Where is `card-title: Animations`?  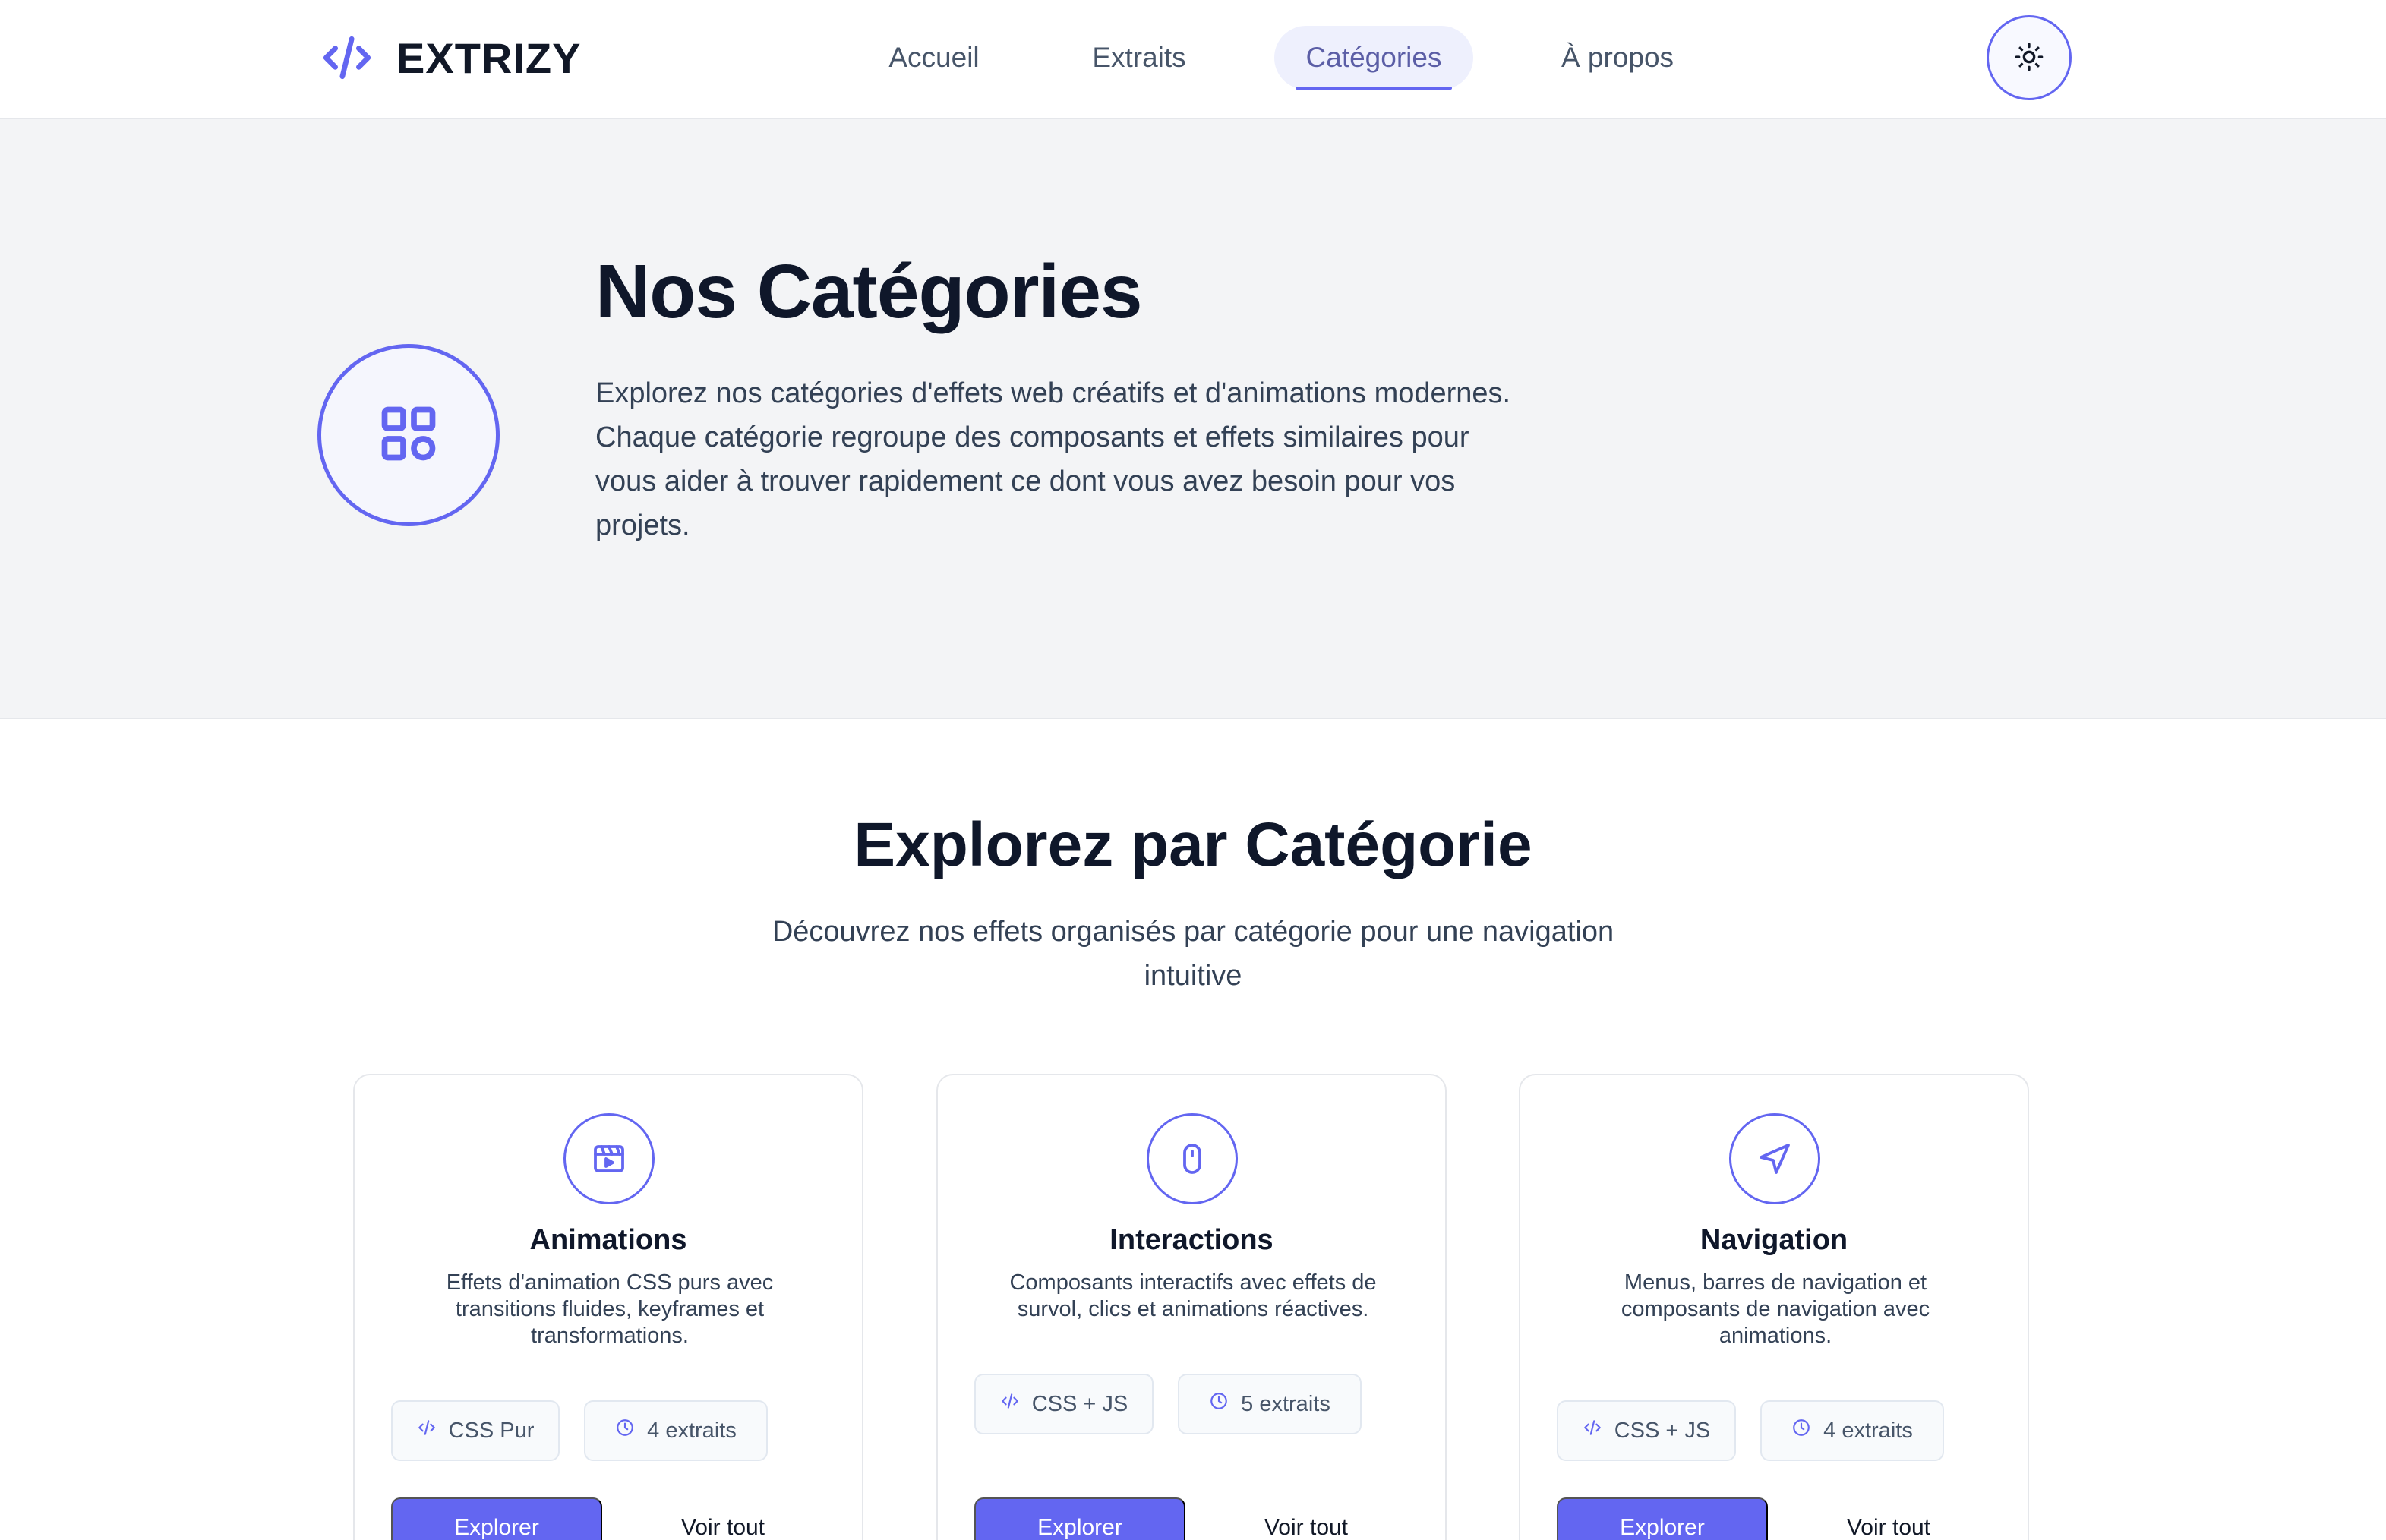 card-title: Animations is located at coordinates (608, 1240).